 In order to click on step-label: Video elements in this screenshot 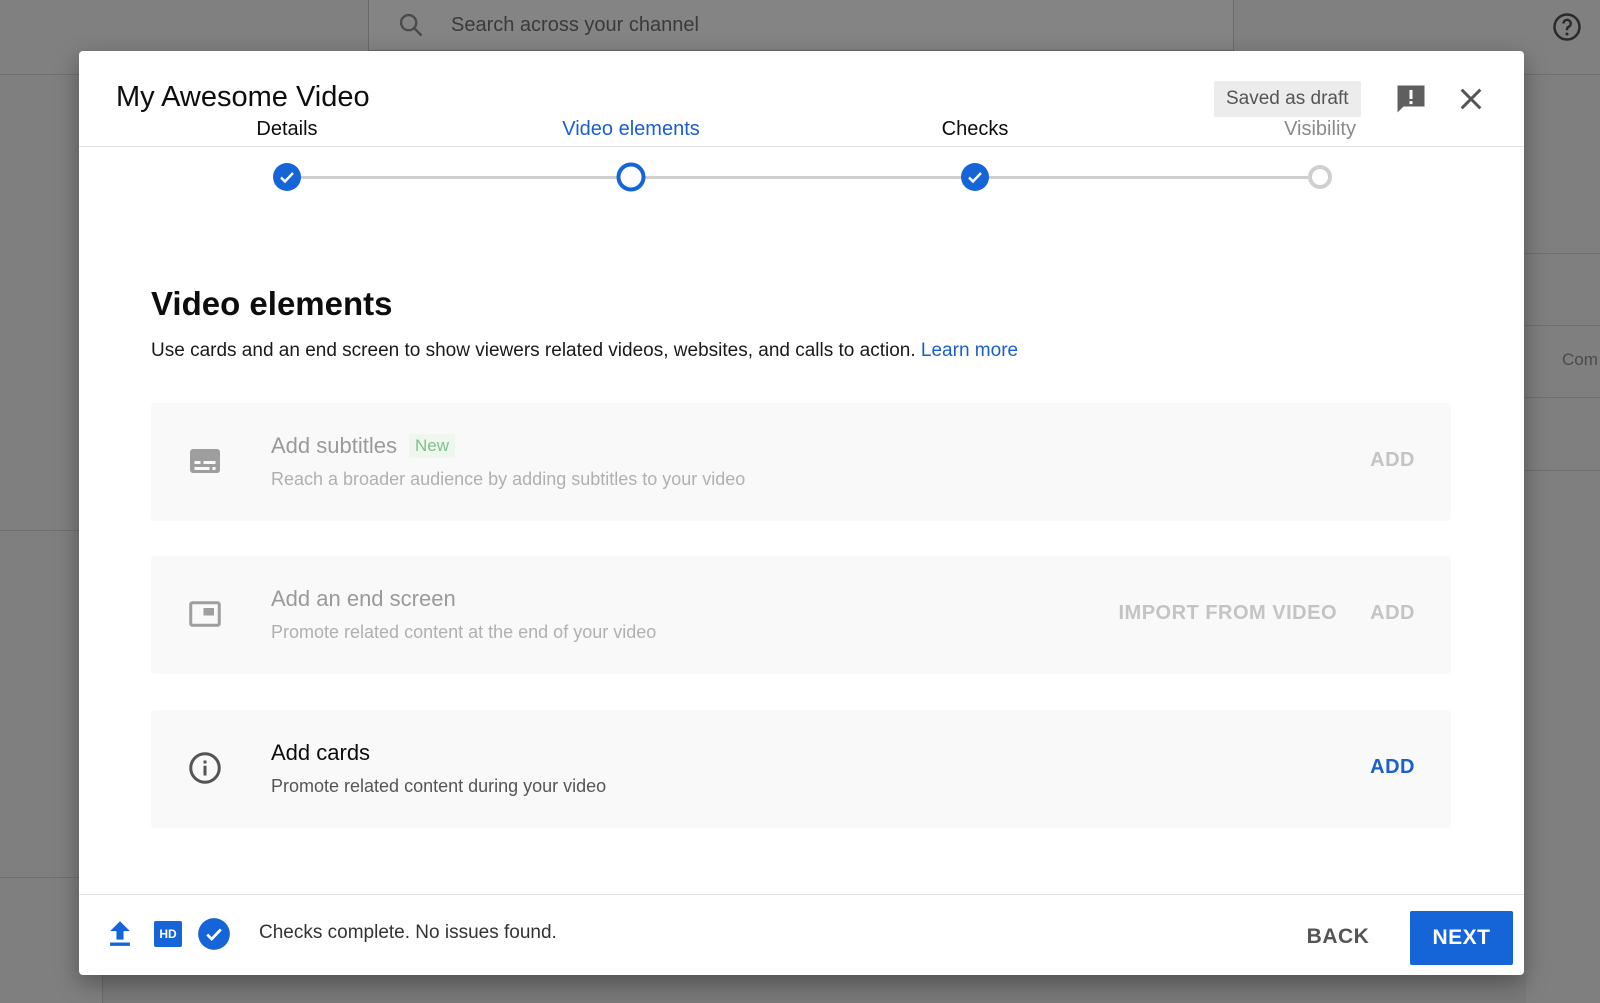, I will do `click(631, 129)`.